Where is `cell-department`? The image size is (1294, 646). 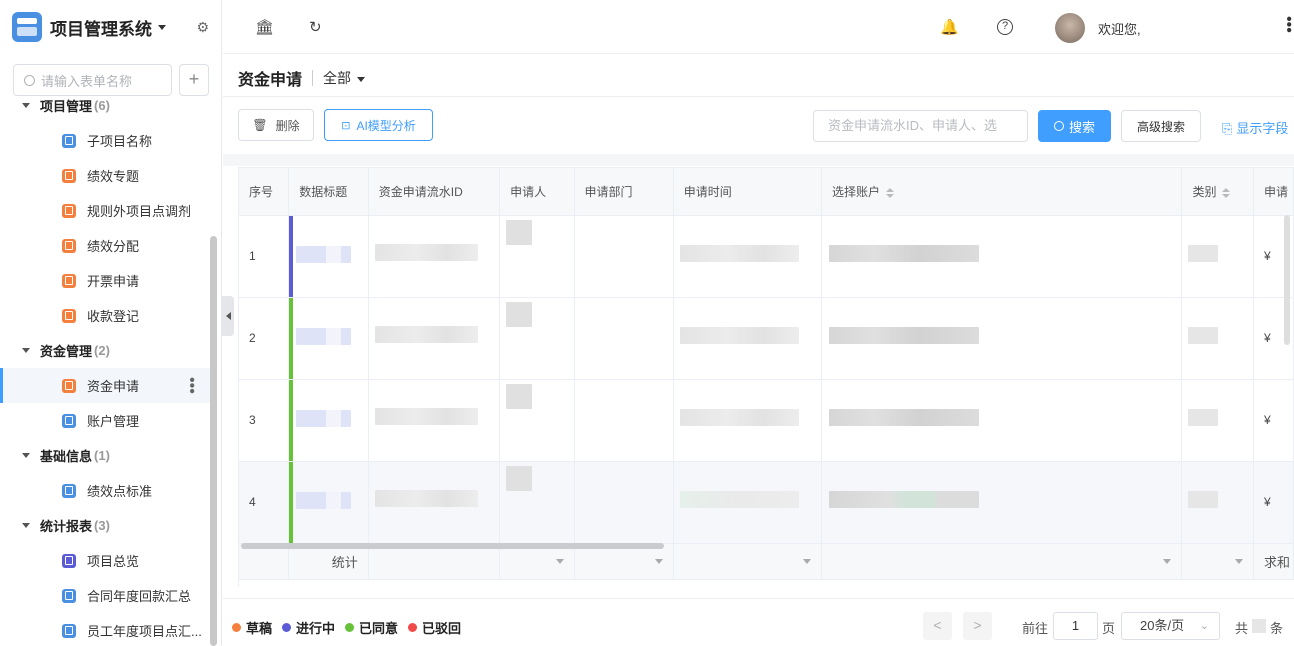 cell-department is located at coordinates (624, 338).